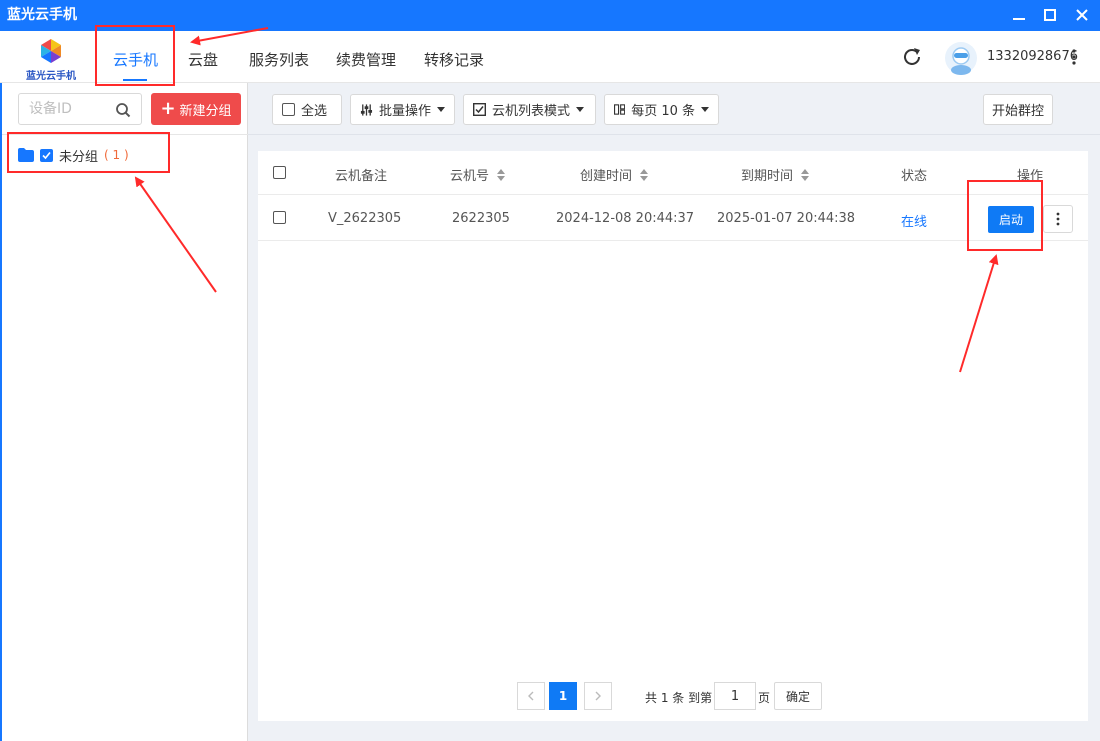 The height and width of the screenshot is (741, 1100). Describe the element at coordinates (51, 51) in the screenshot. I see `logo-icon` at that location.